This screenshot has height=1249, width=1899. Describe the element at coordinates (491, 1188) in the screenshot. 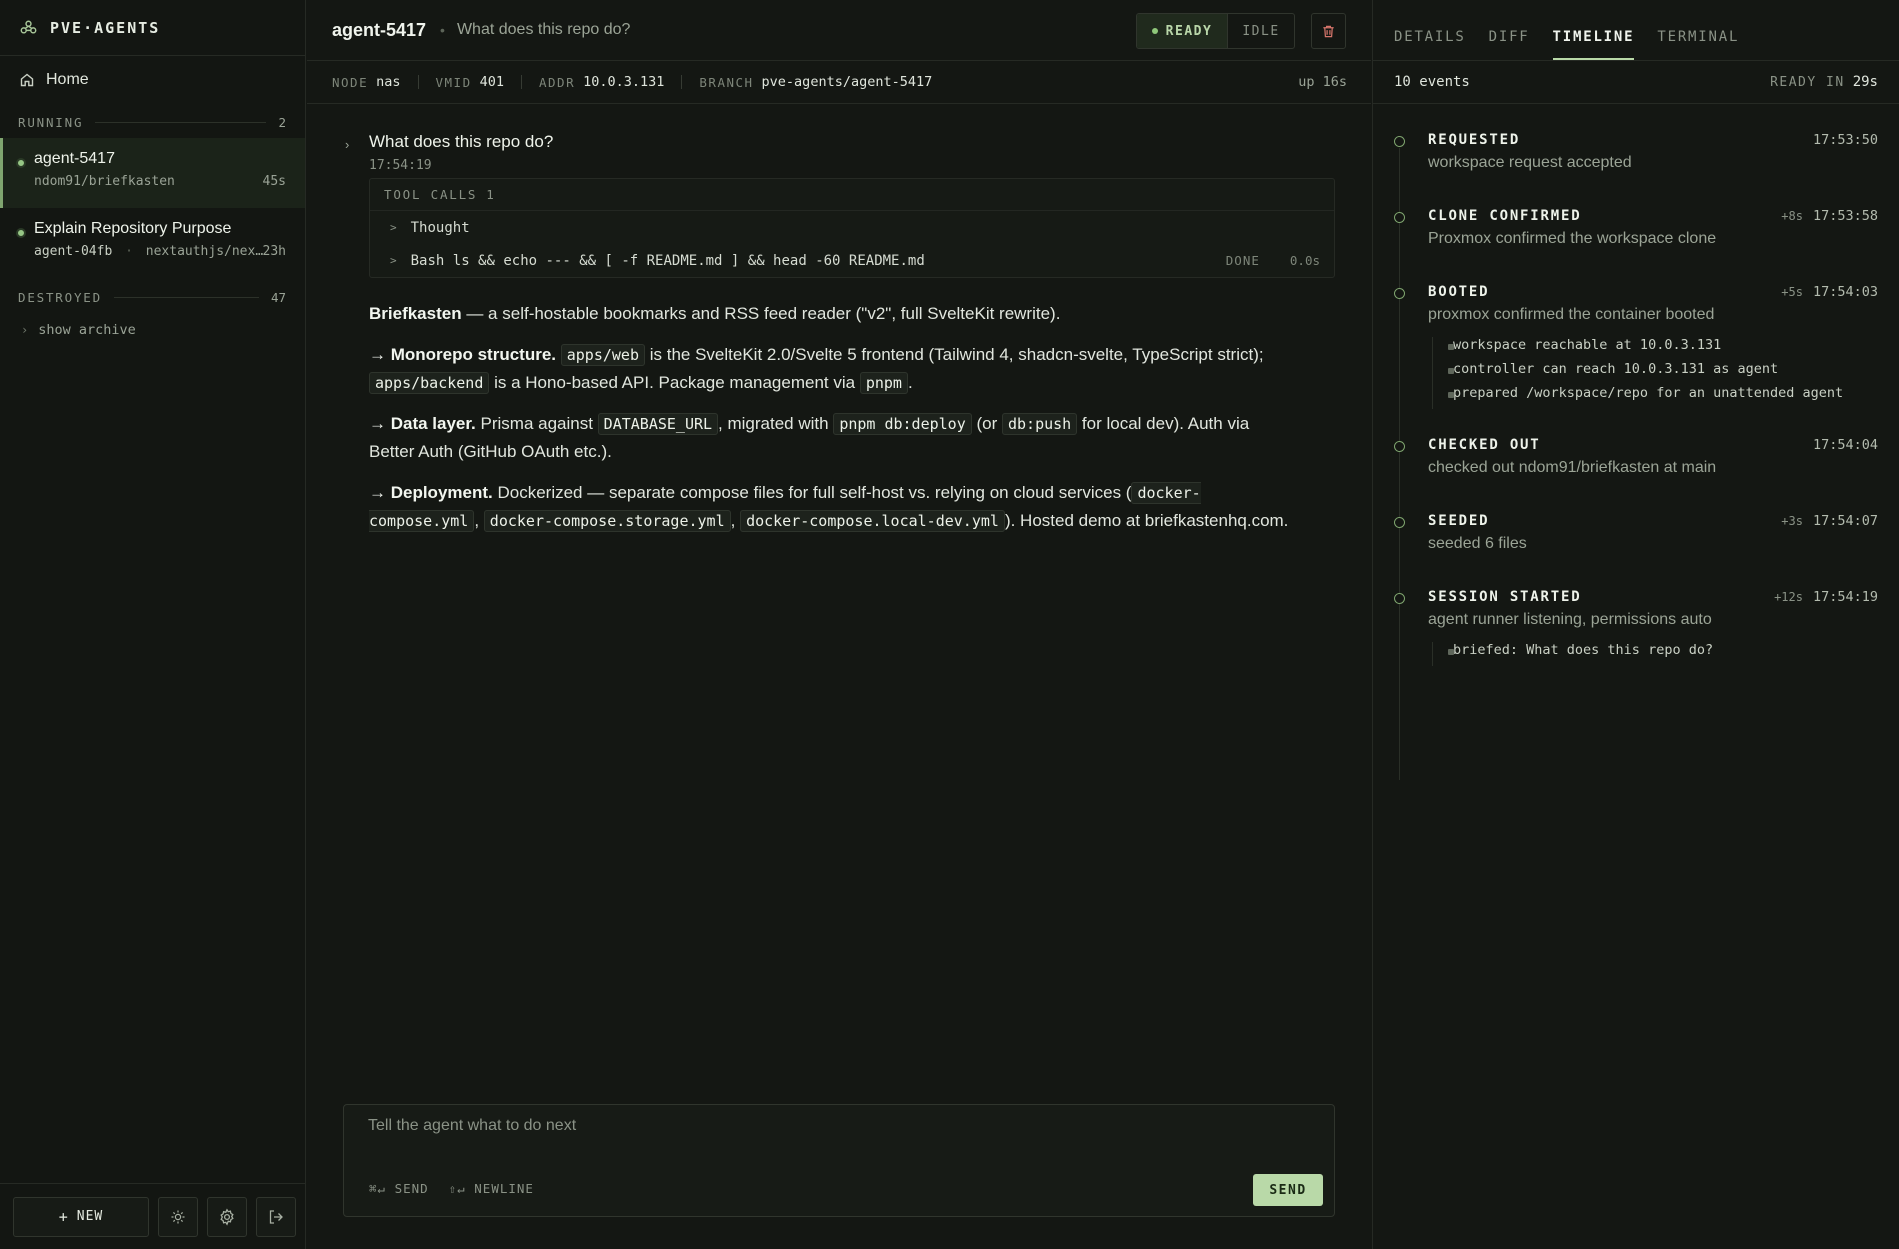

I see `hint-newline: ⇧↵ NEWLINE` at that location.